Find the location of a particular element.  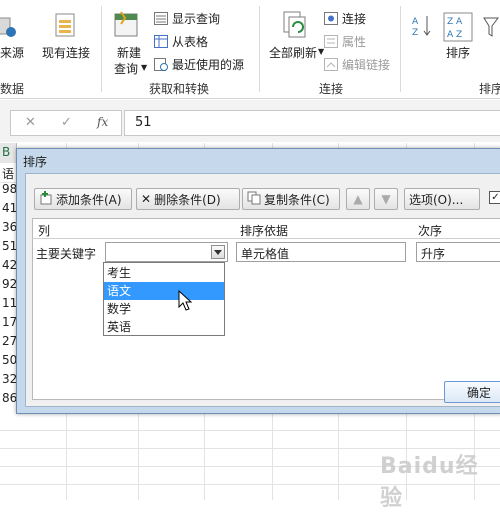

copy-condition-button: 复制条件(C) is located at coordinates (291, 199).